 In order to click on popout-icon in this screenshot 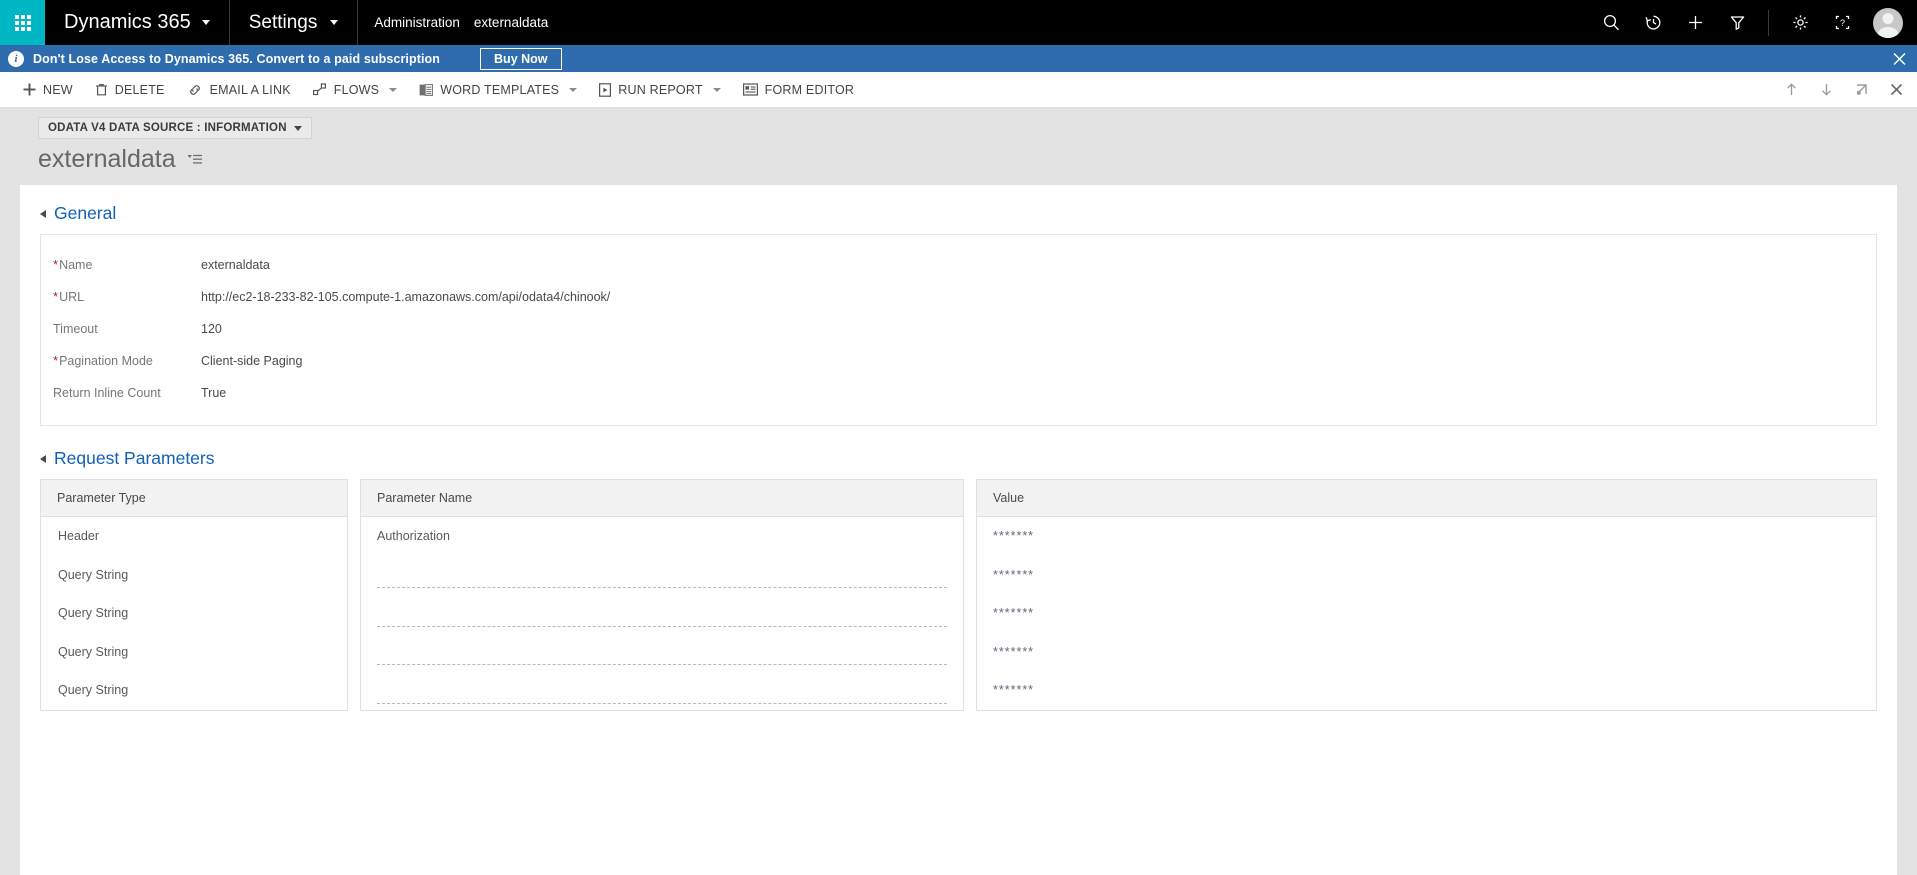, I will do `click(1861, 90)`.